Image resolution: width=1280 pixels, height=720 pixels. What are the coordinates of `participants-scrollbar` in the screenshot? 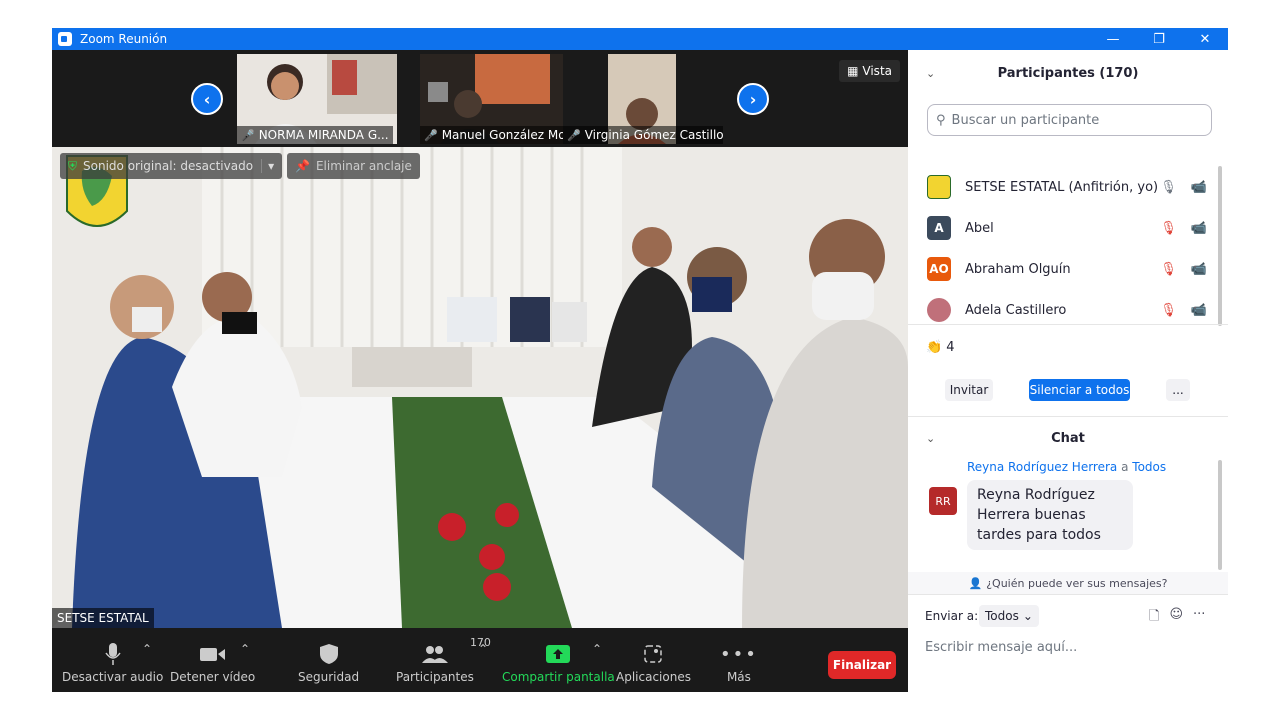 It's located at (1220, 246).